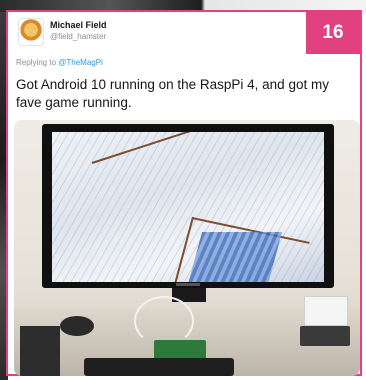 This screenshot has height=380, width=366. What do you see at coordinates (78, 36) in the screenshot?
I see `author-handle: @field_hamster` at bounding box center [78, 36].